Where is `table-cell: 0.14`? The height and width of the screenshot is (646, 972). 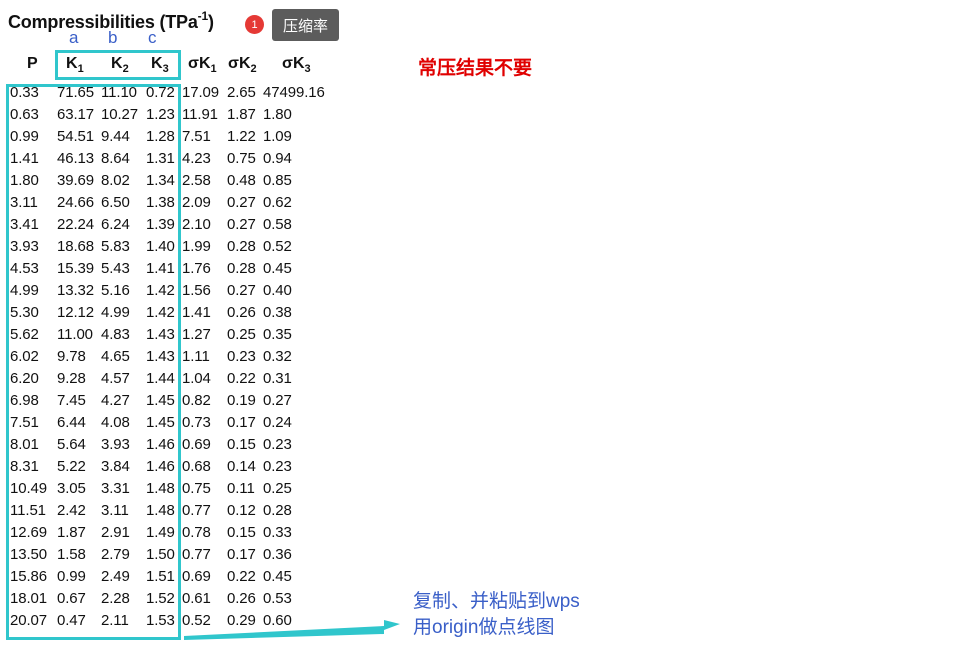
table-cell: 0.14 is located at coordinates (241, 466).